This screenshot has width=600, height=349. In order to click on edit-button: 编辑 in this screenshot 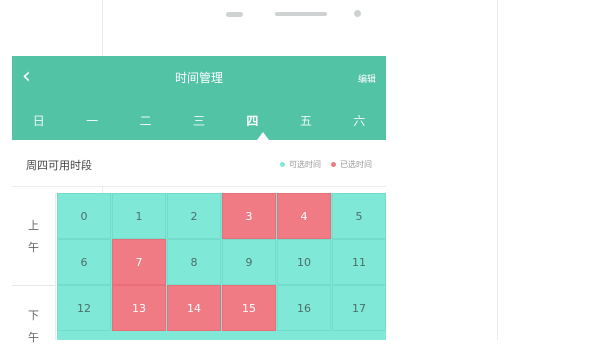, I will do `click(367, 78)`.